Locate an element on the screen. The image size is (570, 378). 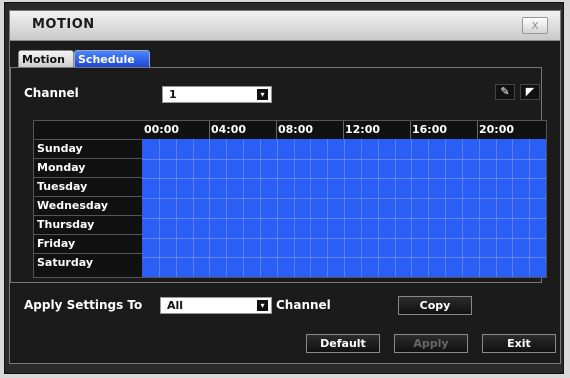
channel-label: Channel is located at coordinates (51, 93).